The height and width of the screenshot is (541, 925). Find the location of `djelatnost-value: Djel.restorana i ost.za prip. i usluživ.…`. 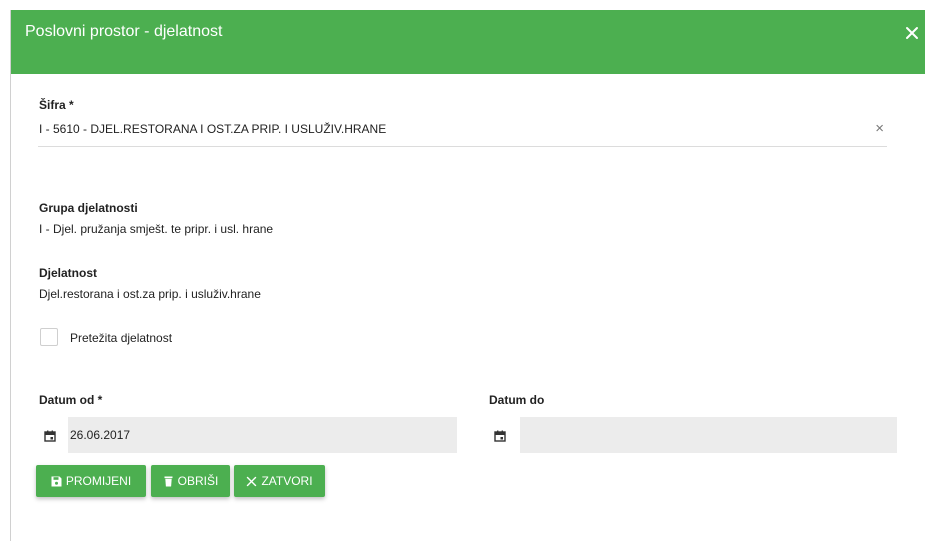

djelatnost-value: Djel.restorana i ost.za prip. i usluživ.… is located at coordinates (150, 294).